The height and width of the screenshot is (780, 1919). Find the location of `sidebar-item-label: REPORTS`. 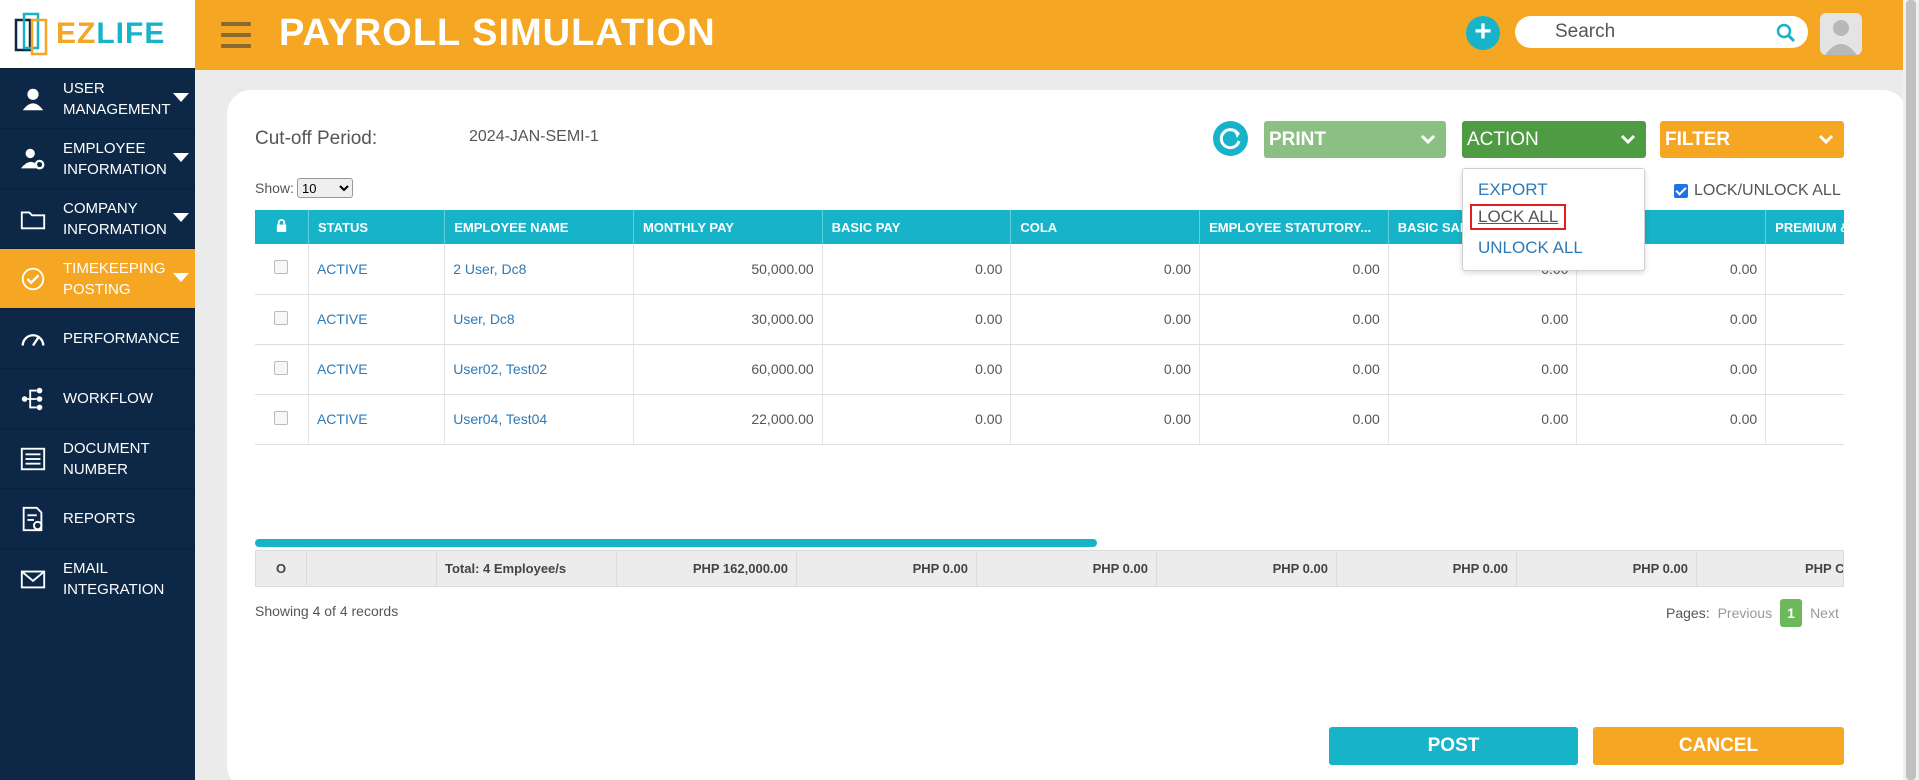

sidebar-item-label: REPORTS is located at coordinates (99, 518).